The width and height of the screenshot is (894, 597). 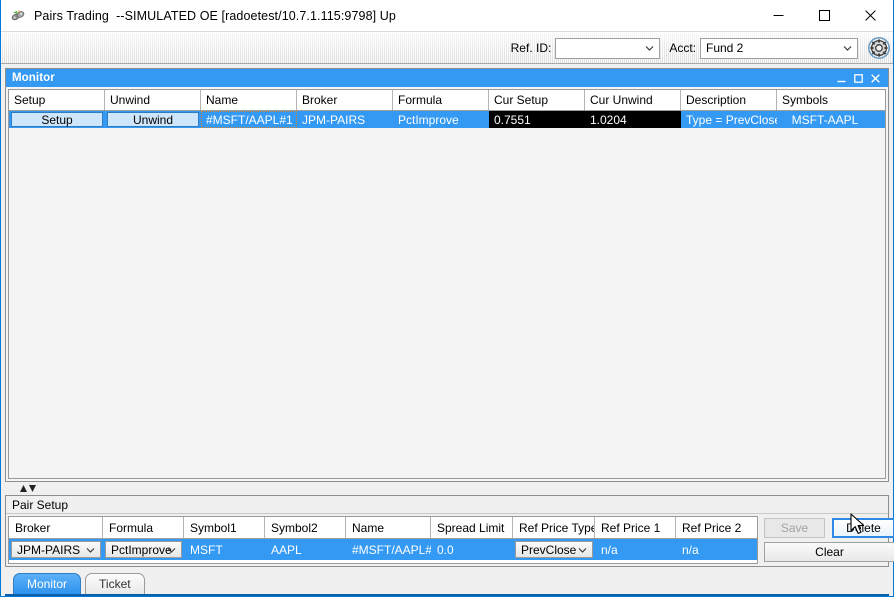 I want to click on row-cur-setup-cell: 0.7551, so click(x=537, y=119).